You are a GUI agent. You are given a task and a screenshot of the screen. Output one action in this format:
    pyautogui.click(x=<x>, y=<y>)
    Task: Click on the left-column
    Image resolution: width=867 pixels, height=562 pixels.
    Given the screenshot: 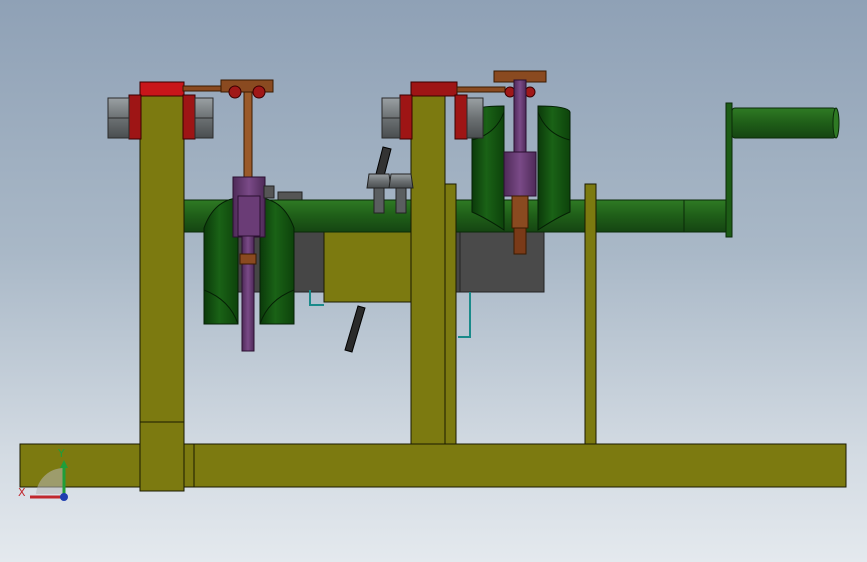 What is the action you would take?
    pyautogui.click(x=167, y=291)
    